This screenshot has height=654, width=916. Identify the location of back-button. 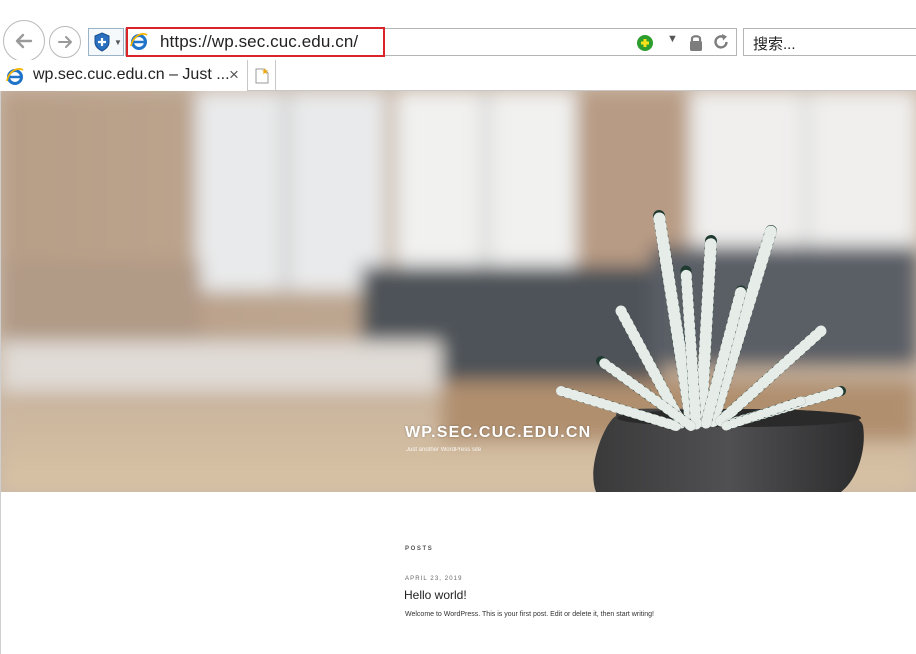
(24, 41).